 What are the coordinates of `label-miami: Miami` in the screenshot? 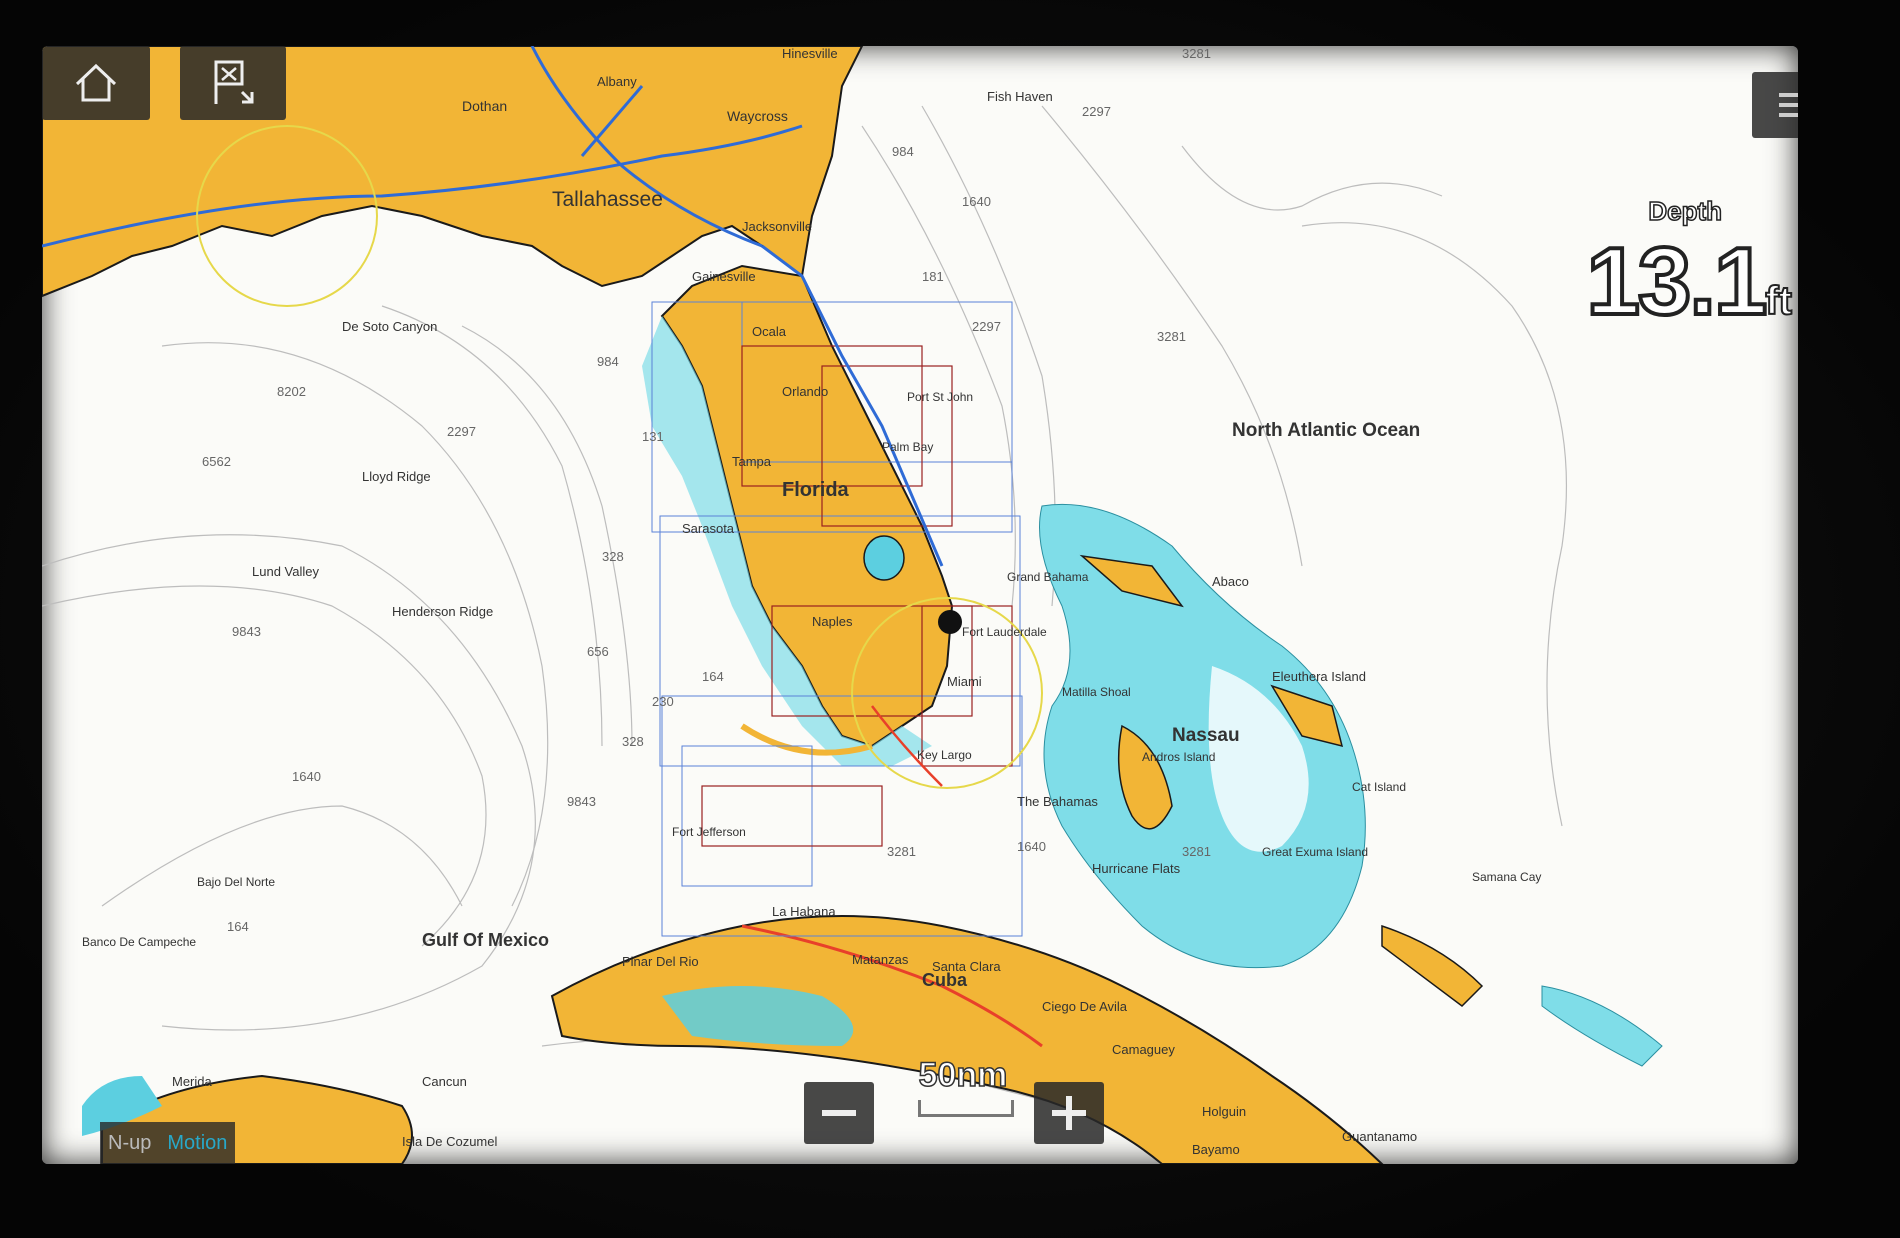 It's located at (964, 681).